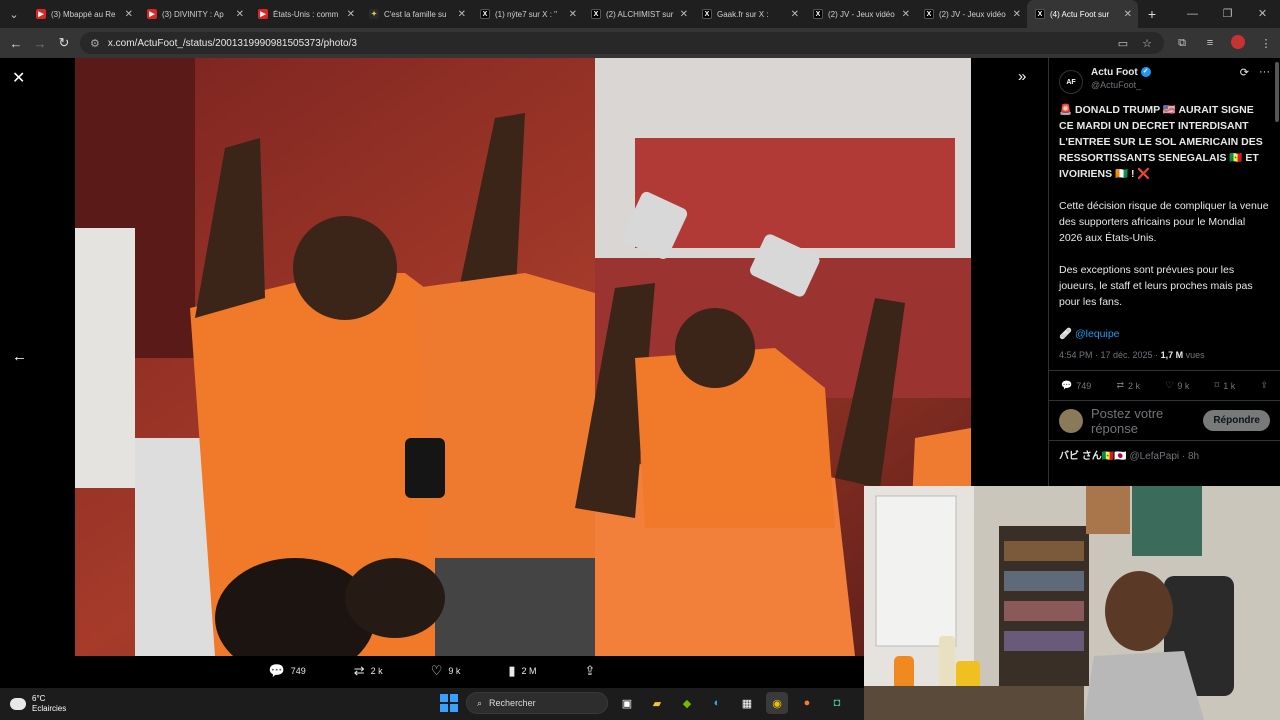 This screenshot has height=720, width=1280. What do you see at coordinates (529, 671) in the screenshot?
I see `views-count: 2 M` at bounding box center [529, 671].